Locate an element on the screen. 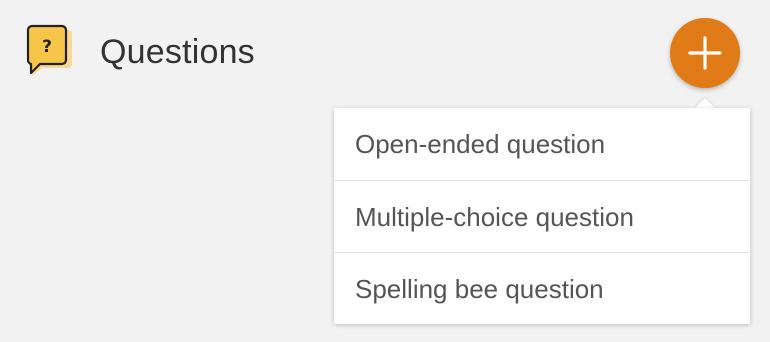 This screenshot has width=770, height=342. menu-item-multiple-choice: Multiple-choice question is located at coordinates (542, 216).